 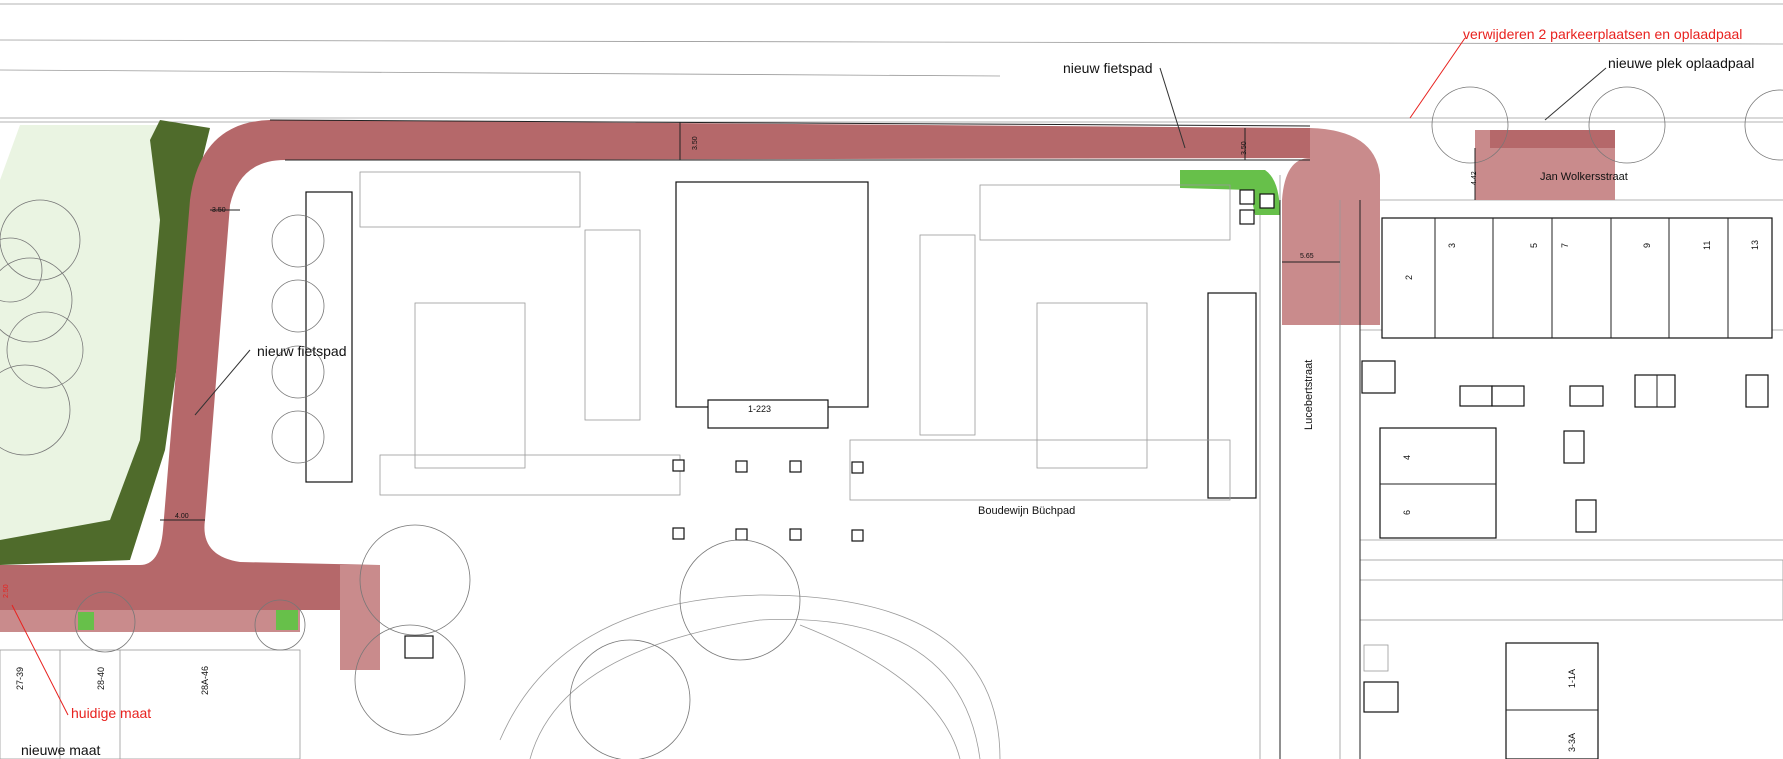 What do you see at coordinates (1534, 245) in the screenshot?
I see `hn-5: 5` at bounding box center [1534, 245].